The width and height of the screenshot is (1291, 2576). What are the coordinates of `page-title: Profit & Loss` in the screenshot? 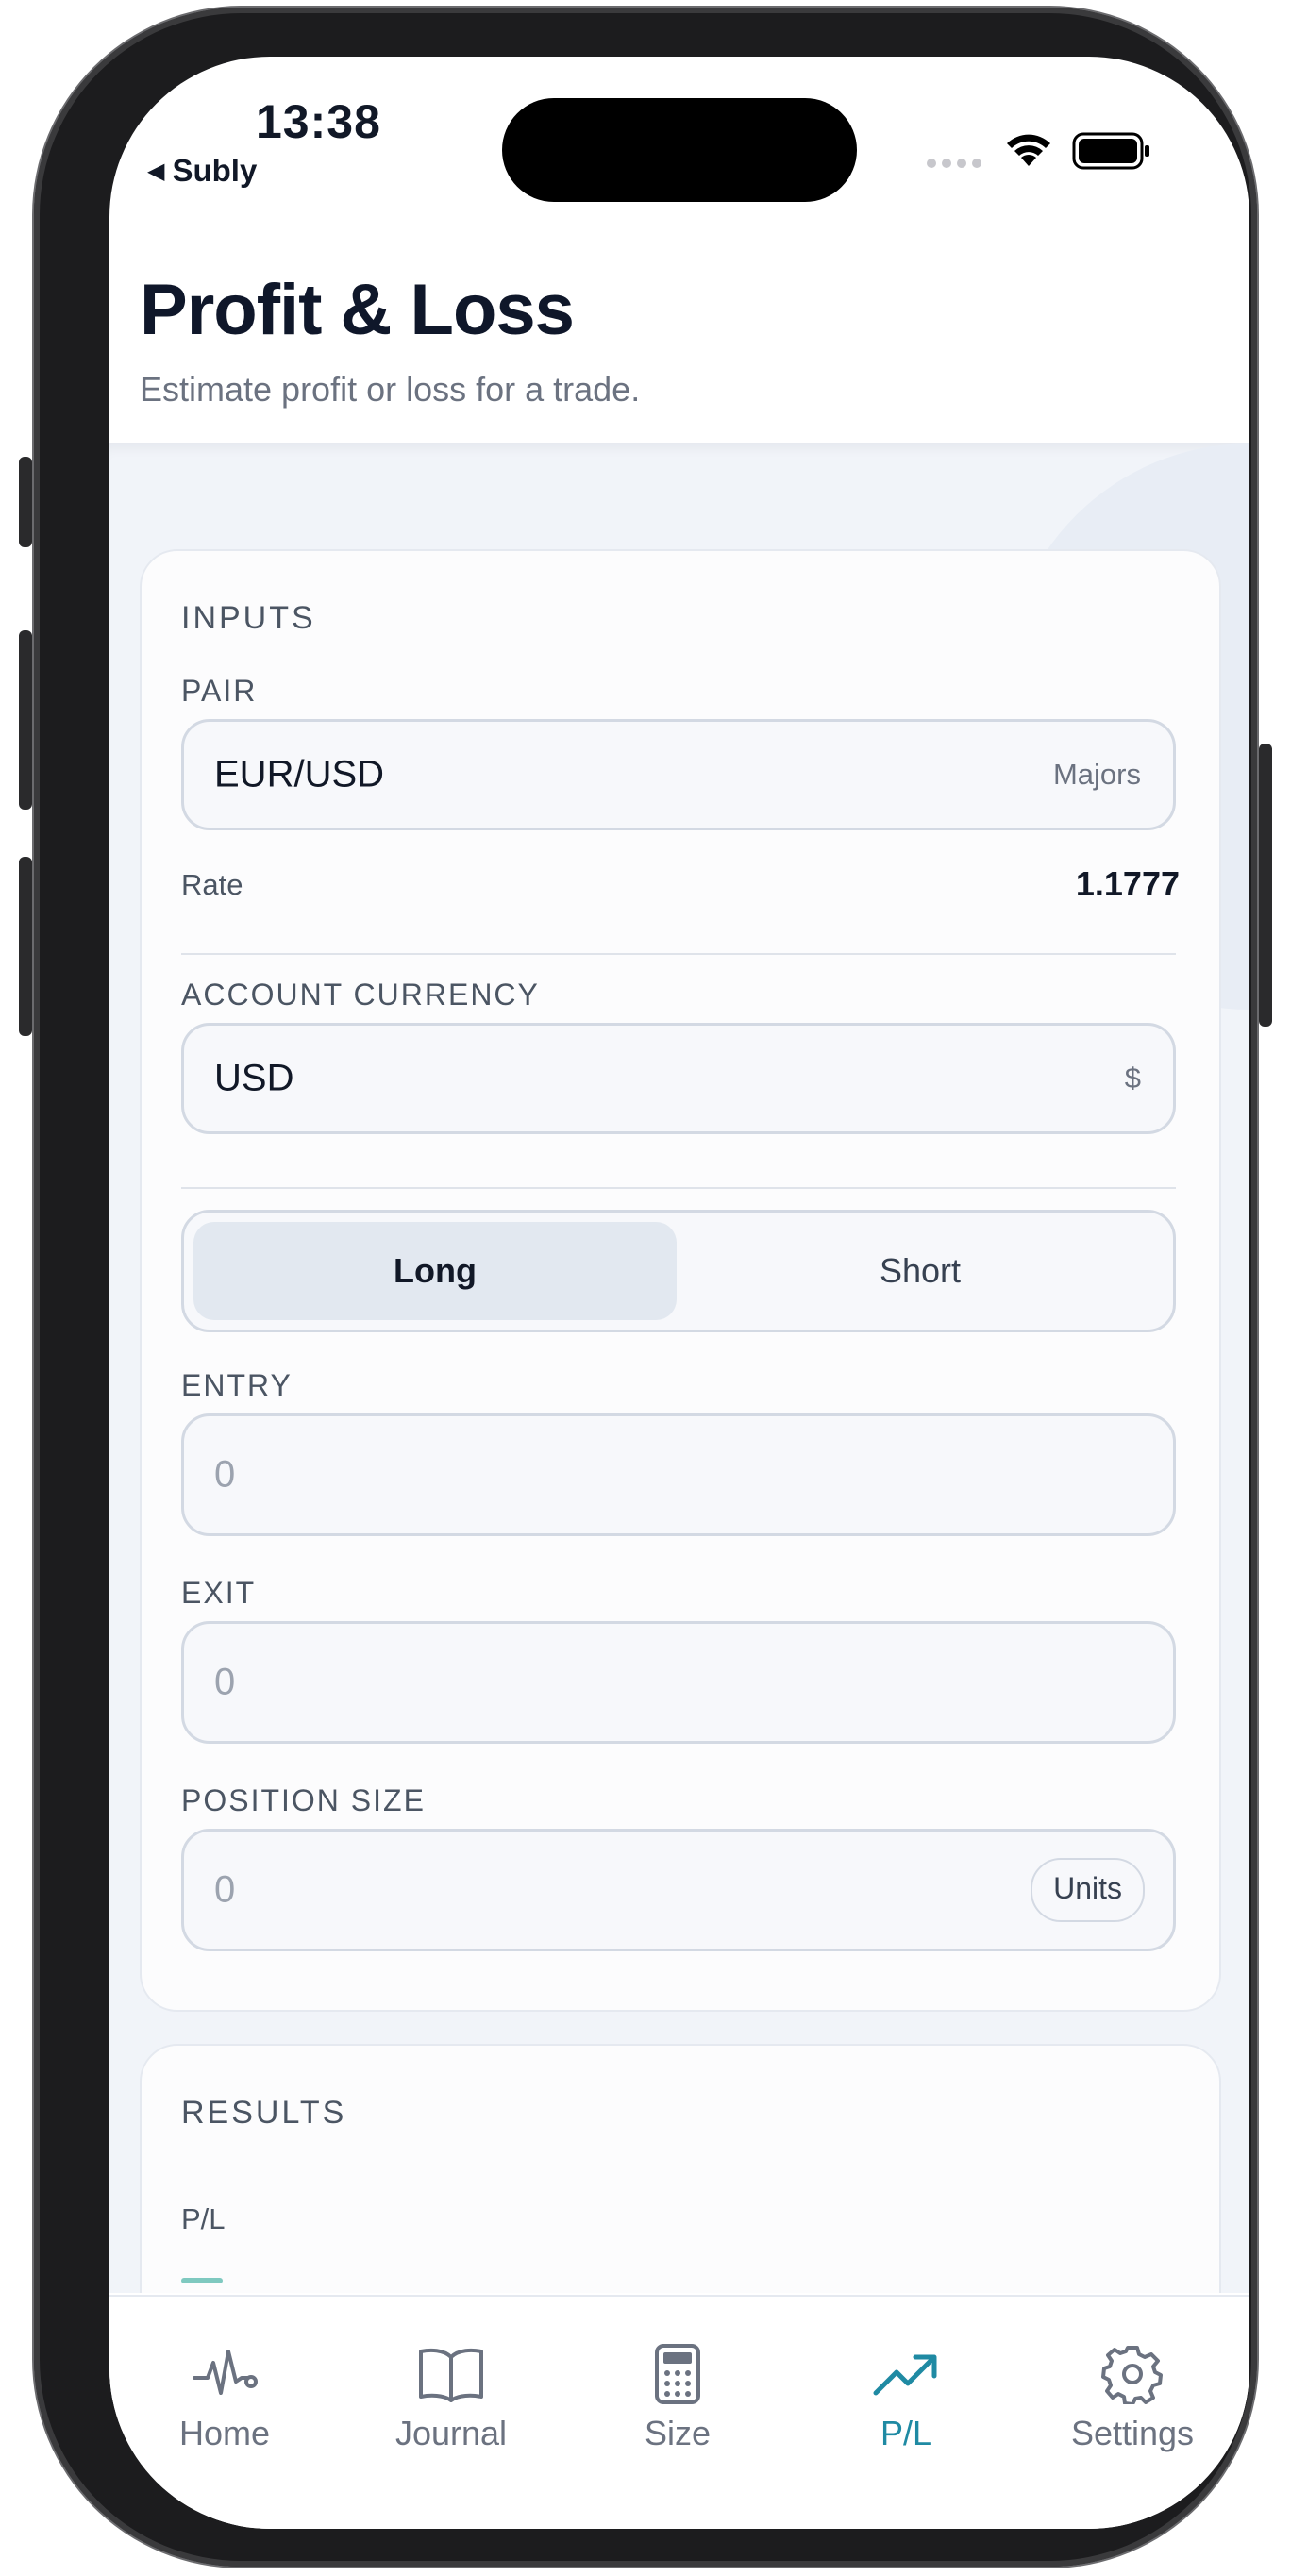 It's located at (357, 310).